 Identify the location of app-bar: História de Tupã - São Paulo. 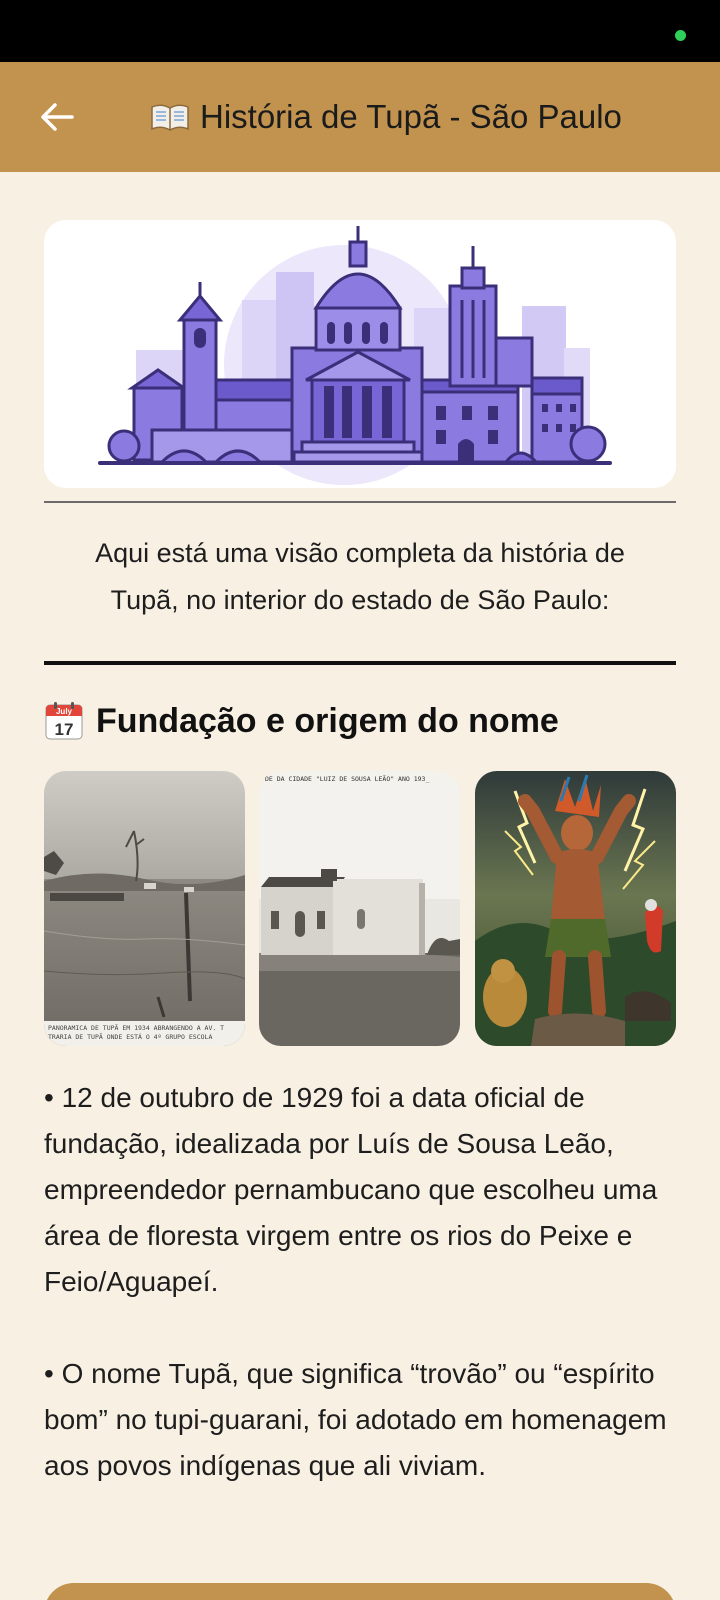
(360, 117).